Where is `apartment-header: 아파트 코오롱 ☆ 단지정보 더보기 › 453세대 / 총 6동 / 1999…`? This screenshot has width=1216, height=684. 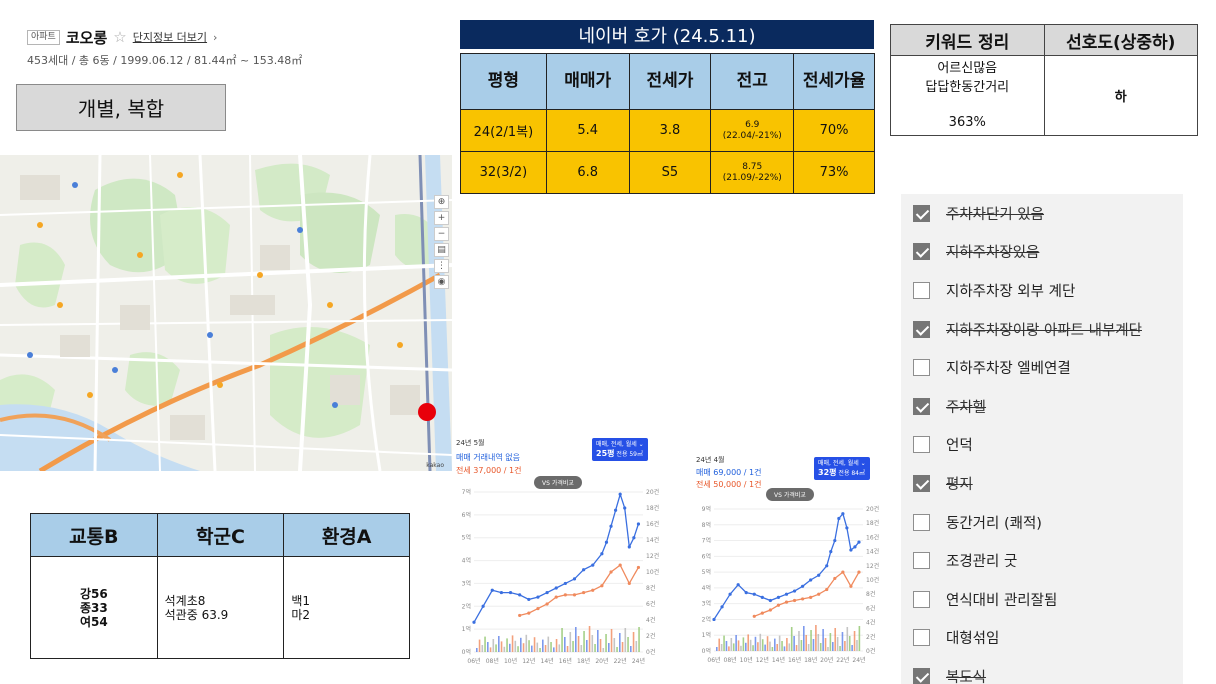 apartment-header: 아파트 코오롱 ☆ 단지정보 더보기 › 453세대 / 총 6동 / 1999… is located at coordinates (227, 47).